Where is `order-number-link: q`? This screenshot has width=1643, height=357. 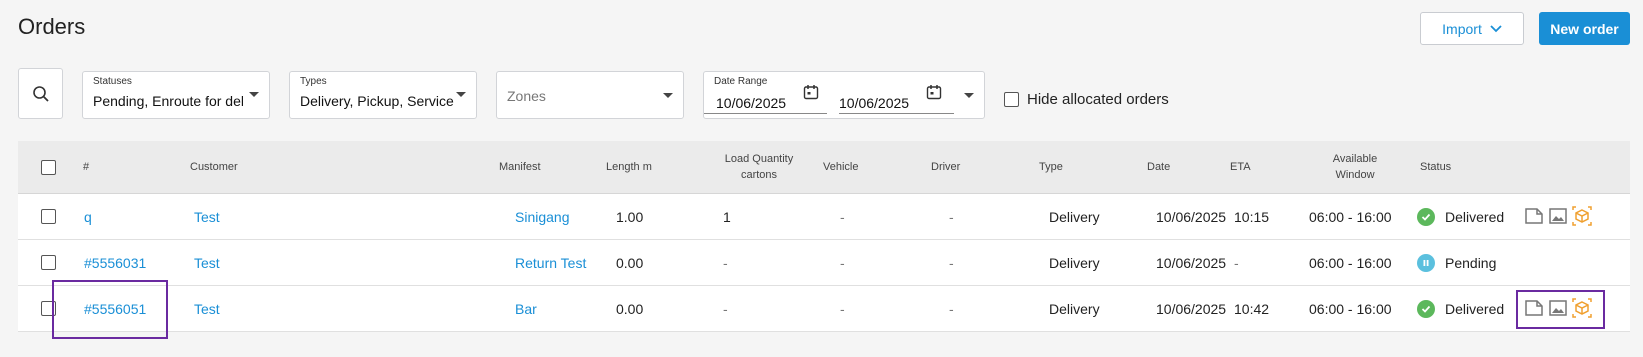
order-number-link: q is located at coordinates (88, 217).